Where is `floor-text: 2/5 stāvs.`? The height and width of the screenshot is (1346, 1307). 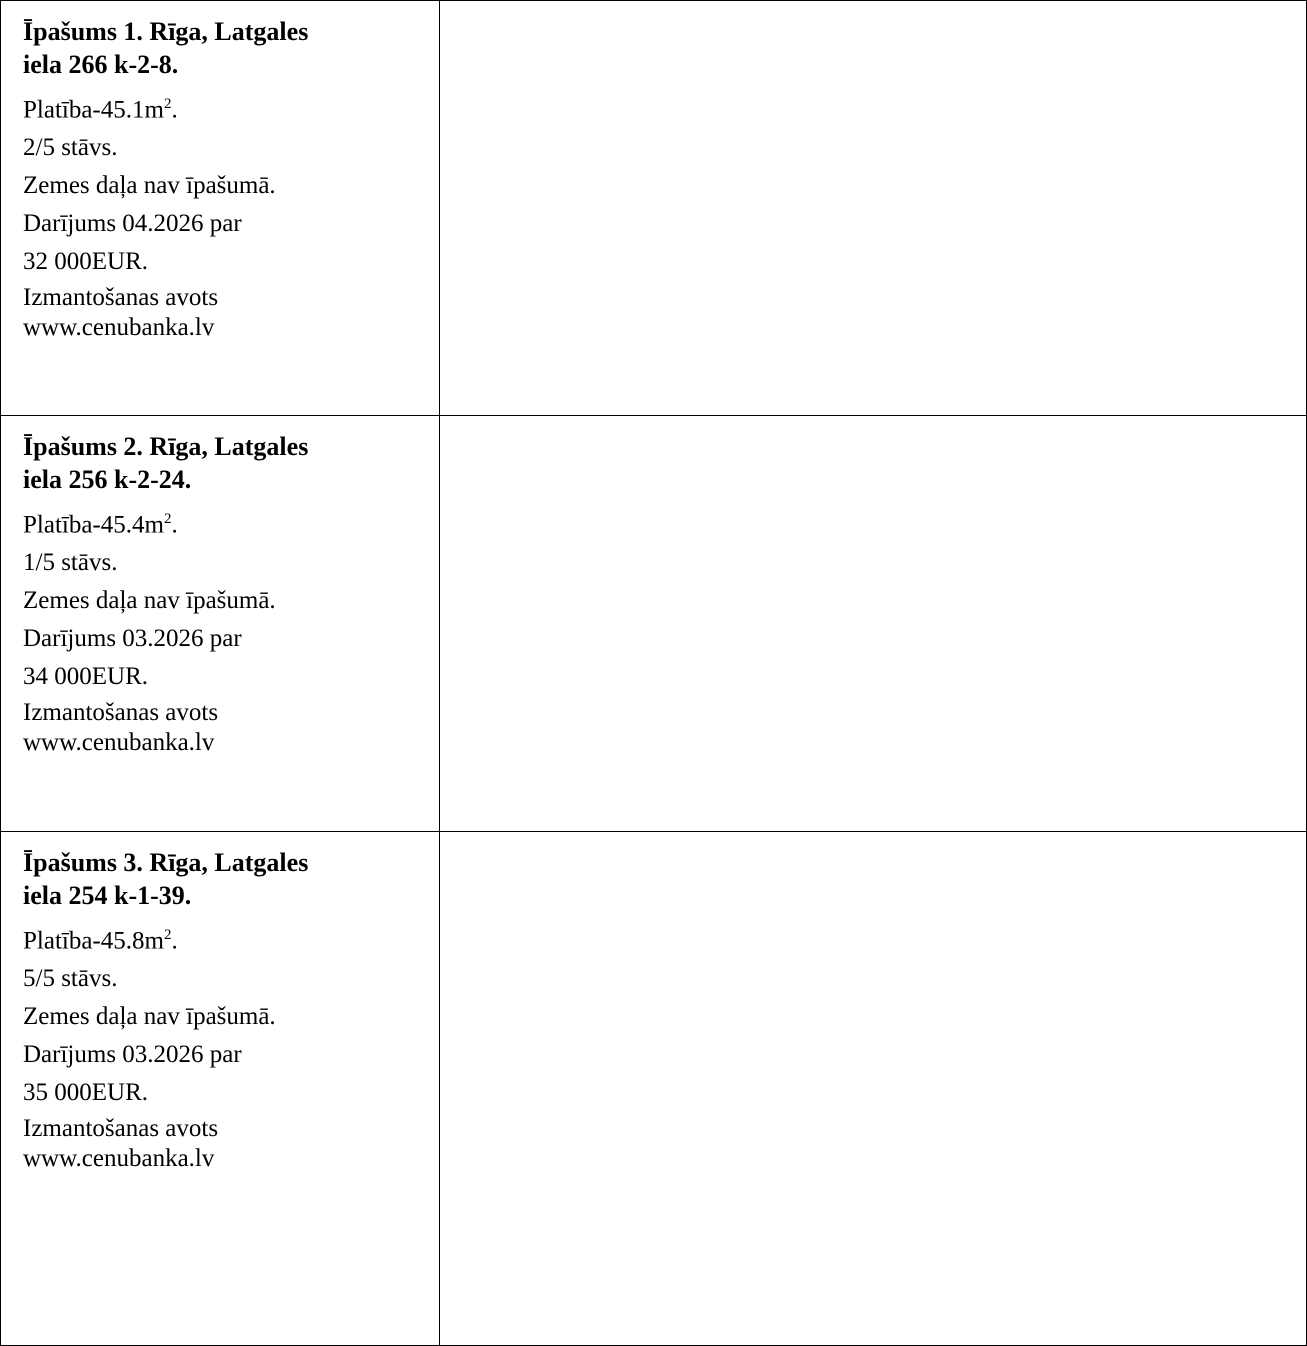
floor-text: 2/5 stāvs. is located at coordinates (70, 148).